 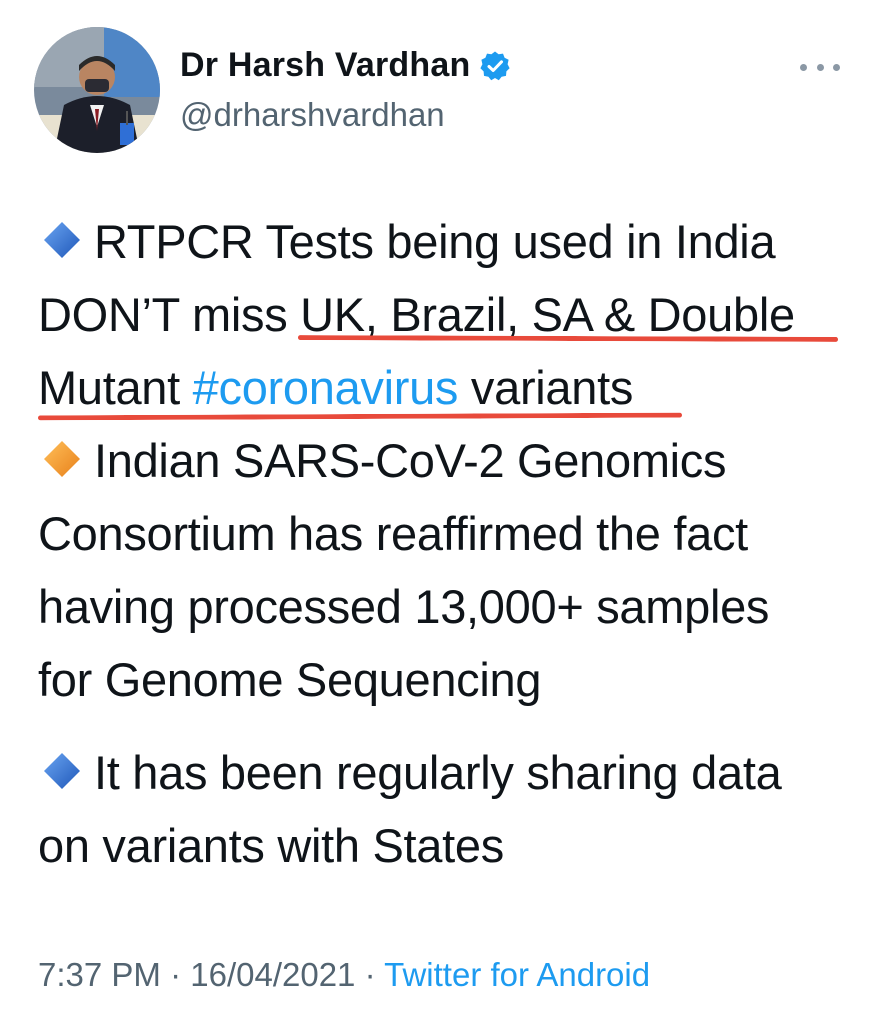 I want to click on tweet-line-text: RTPCR Tests being used in India, so click(x=435, y=241).